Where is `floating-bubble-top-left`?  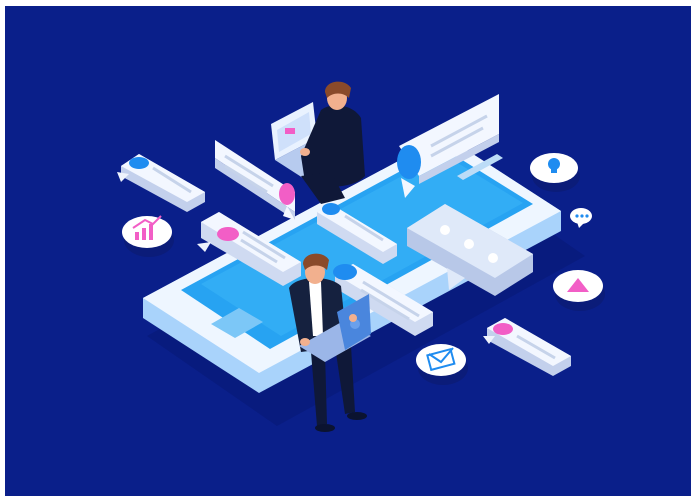 floating-bubble-top-left is located at coordinates (161, 183).